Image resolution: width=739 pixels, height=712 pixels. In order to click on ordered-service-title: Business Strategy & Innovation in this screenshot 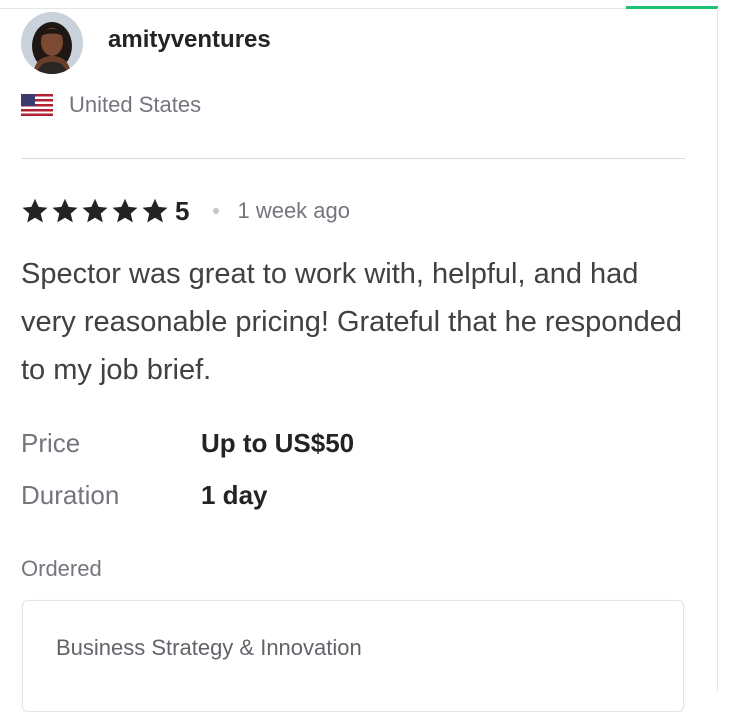, I will do `click(209, 648)`.